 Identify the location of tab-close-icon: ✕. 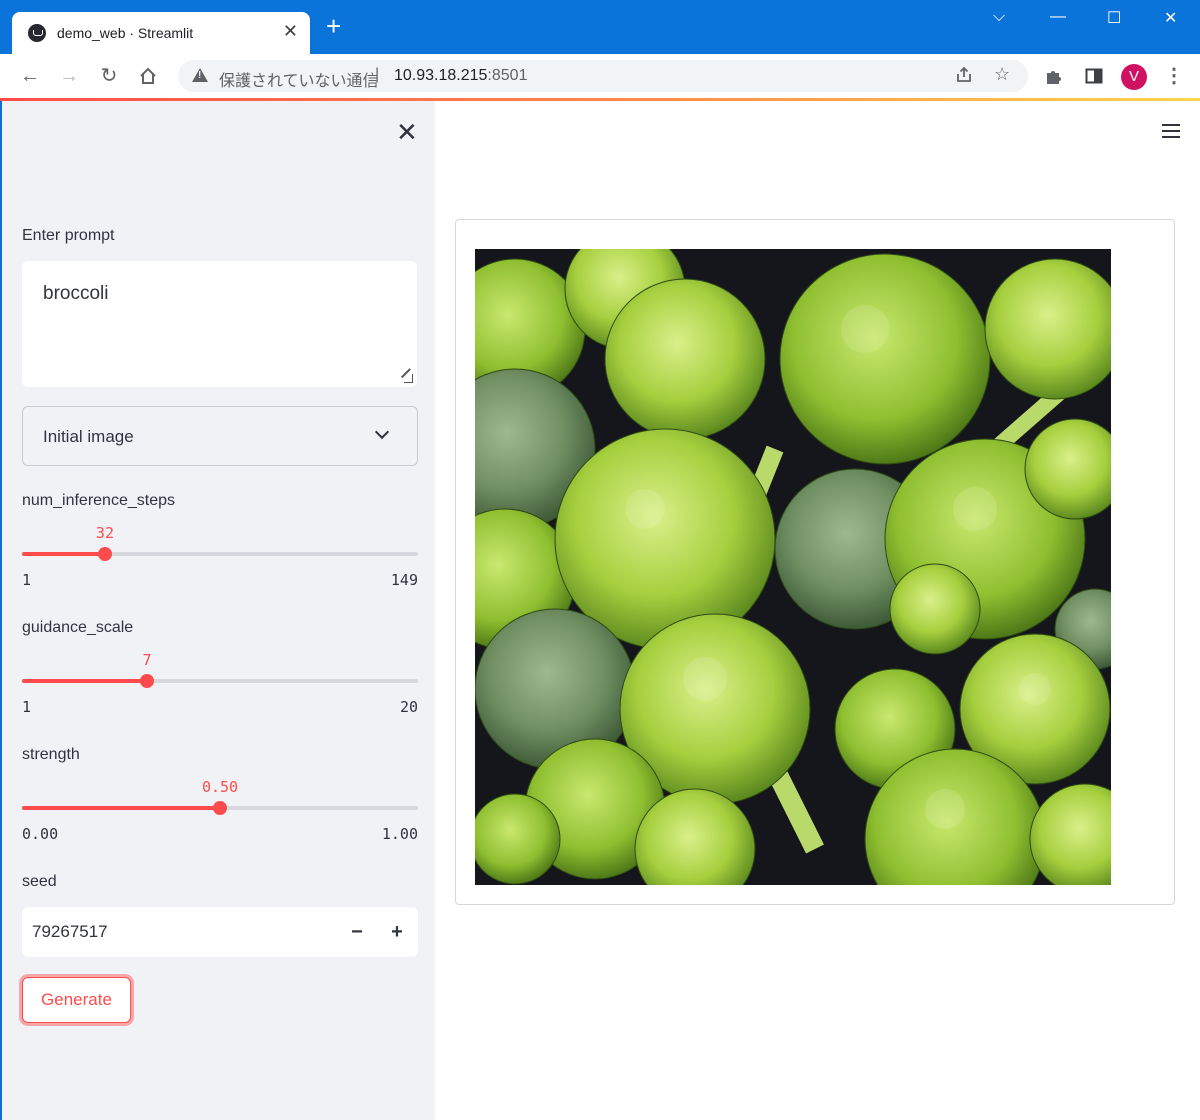
(290, 31).